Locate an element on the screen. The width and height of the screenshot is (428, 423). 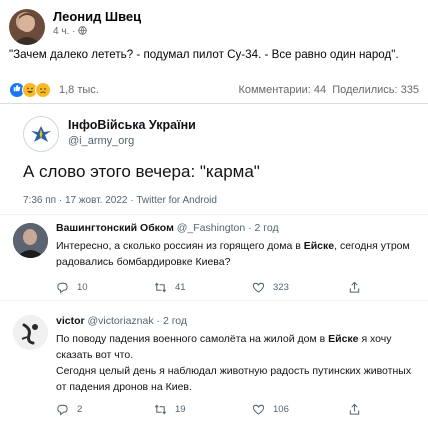
section-divider is located at coordinates (214, 103).